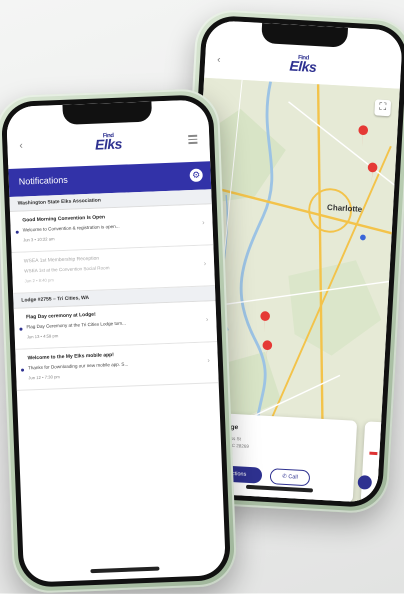  What do you see at coordinates (284, 477) in the screenshot?
I see `phone-icon: ✆` at bounding box center [284, 477].